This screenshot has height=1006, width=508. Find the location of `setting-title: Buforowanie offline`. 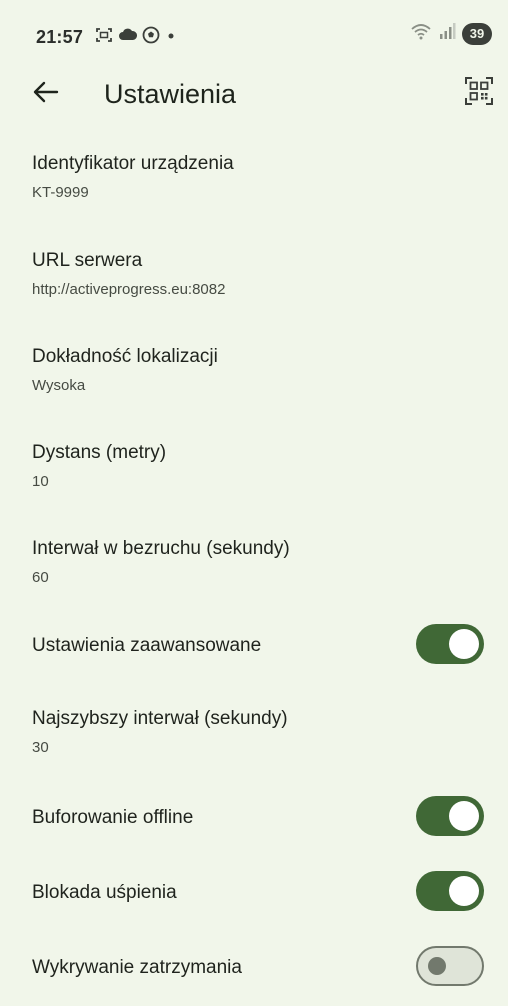

setting-title: Buforowanie offline is located at coordinates (113, 817).